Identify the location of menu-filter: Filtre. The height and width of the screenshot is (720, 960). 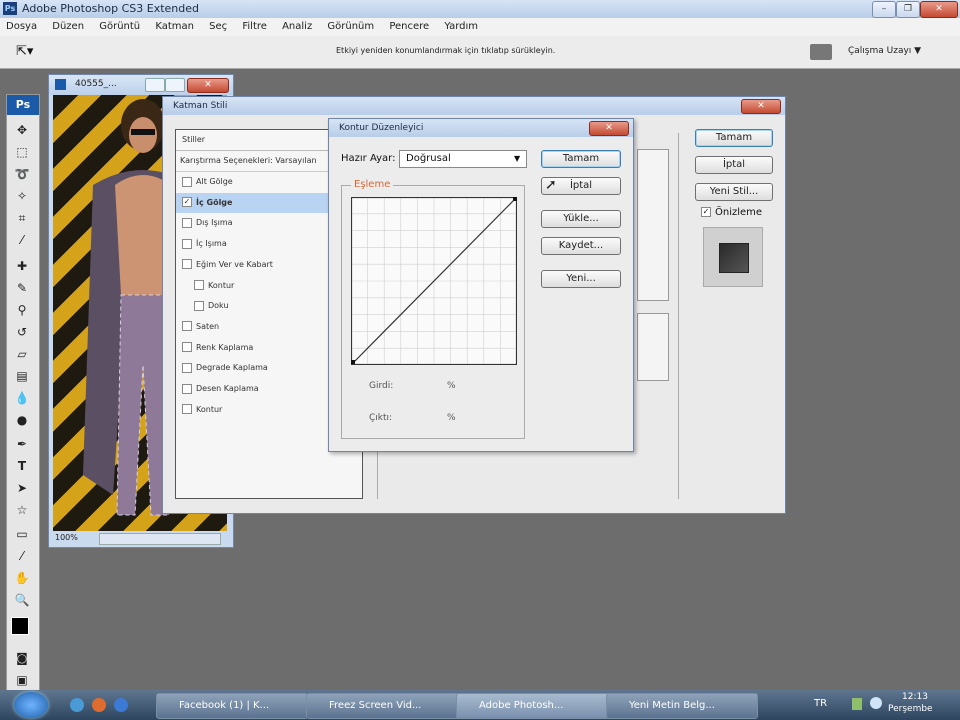
(254, 27).